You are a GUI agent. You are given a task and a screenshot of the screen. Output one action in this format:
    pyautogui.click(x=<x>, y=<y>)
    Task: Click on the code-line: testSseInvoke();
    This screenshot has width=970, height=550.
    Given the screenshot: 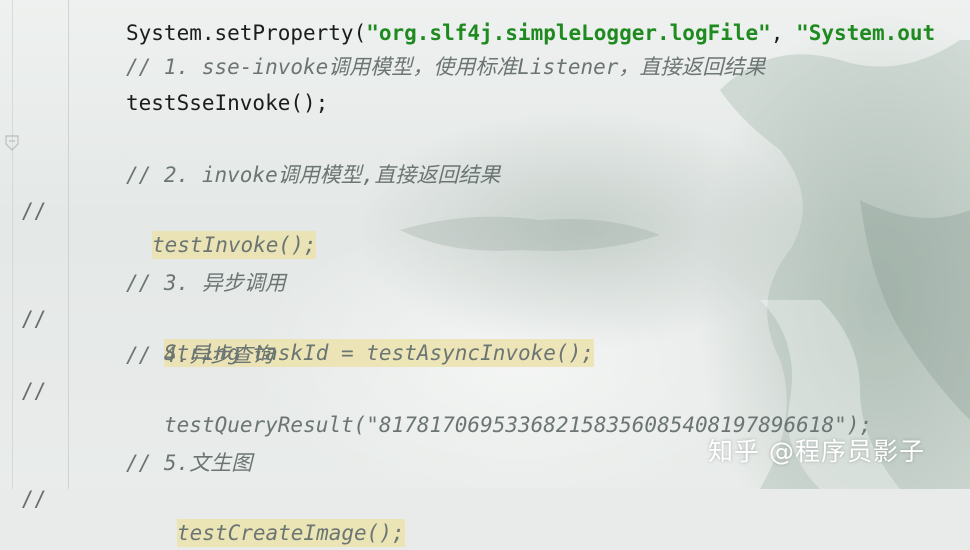 What is the action you would take?
    pyautogui.click(x=485, y=83)
    